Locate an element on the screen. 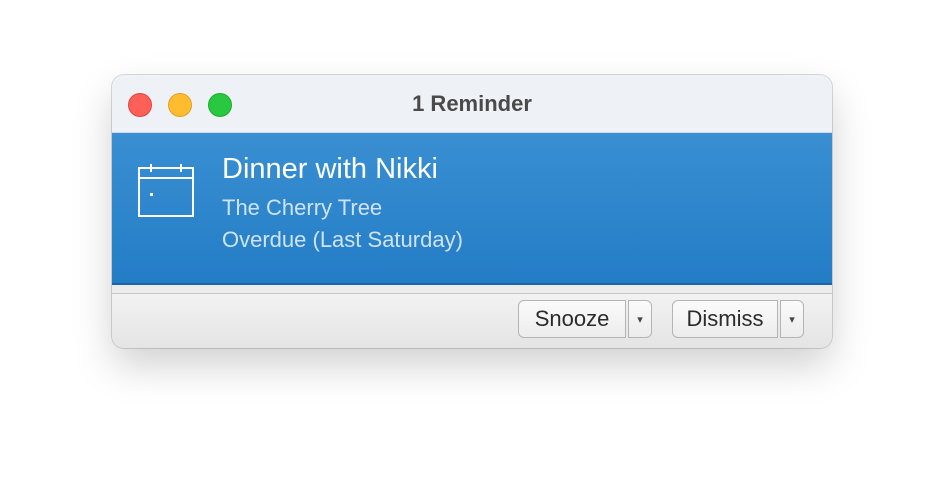 Image resolution: width=944 pixels, height=496 pixels. calendar-icon is located at coordinates (166, 190).